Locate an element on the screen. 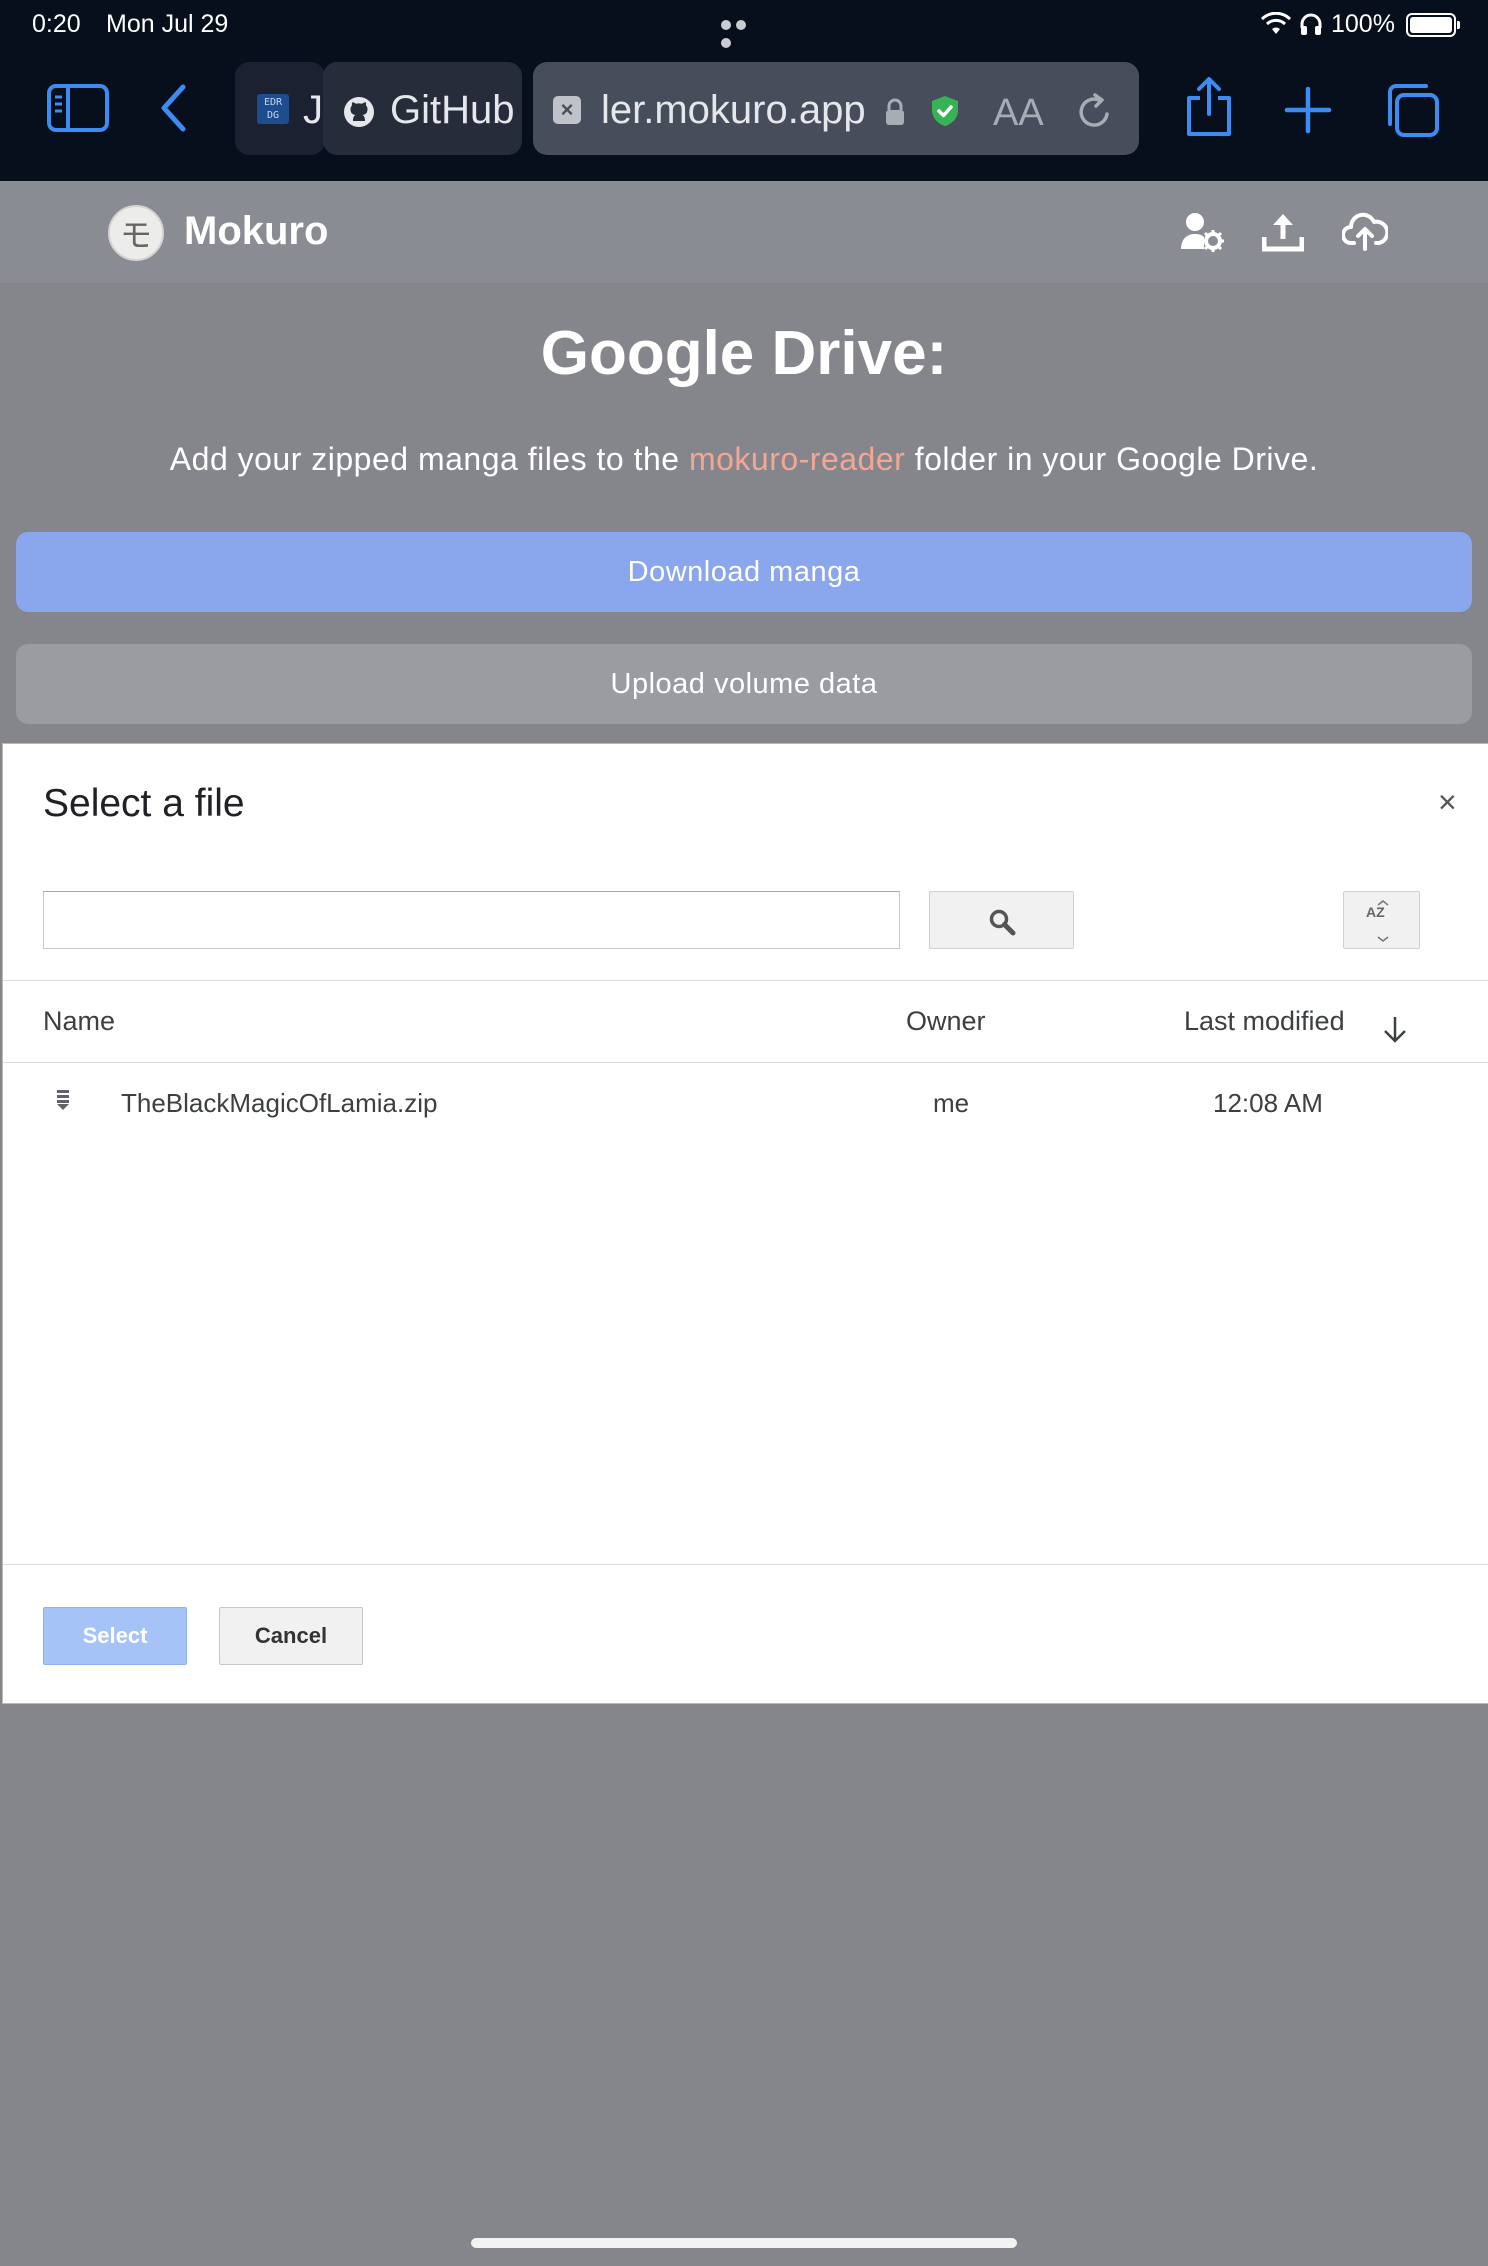  back-icon is located at coordinates (173, 108).